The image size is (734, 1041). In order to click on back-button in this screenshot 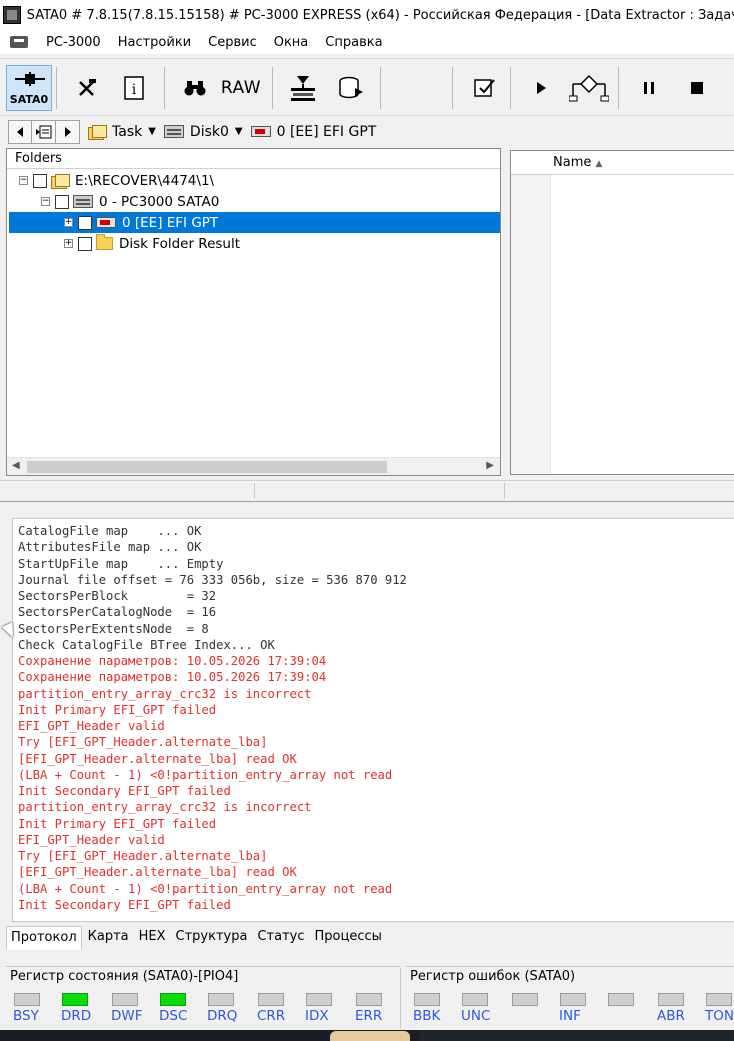, I will do `click(20, 131)`.